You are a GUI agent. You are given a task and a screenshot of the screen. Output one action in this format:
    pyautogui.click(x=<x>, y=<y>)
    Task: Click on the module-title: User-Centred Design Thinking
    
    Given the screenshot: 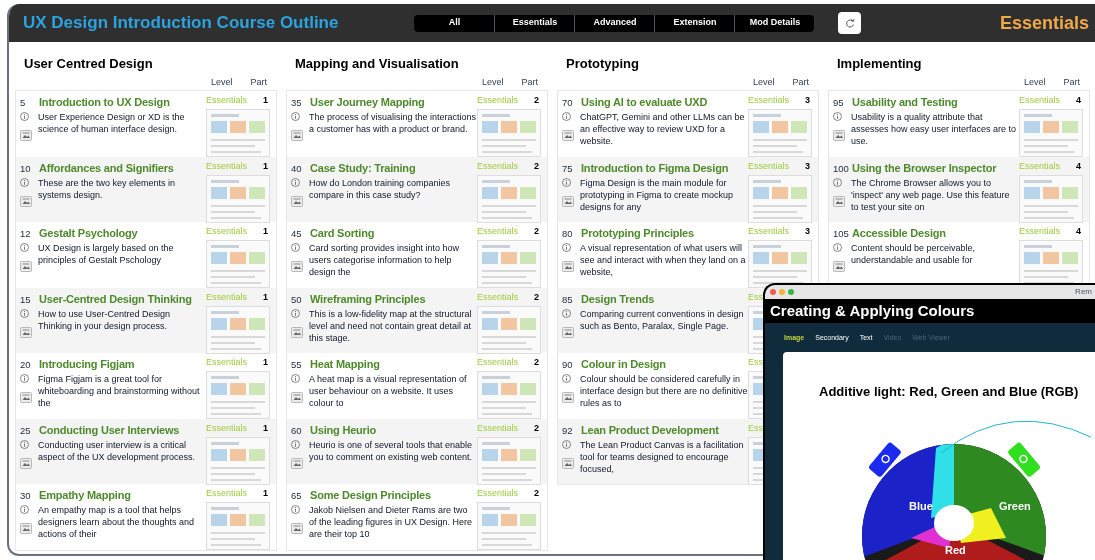 What is the action you would take?
    pyautogui.click(x=115, y=298)
    